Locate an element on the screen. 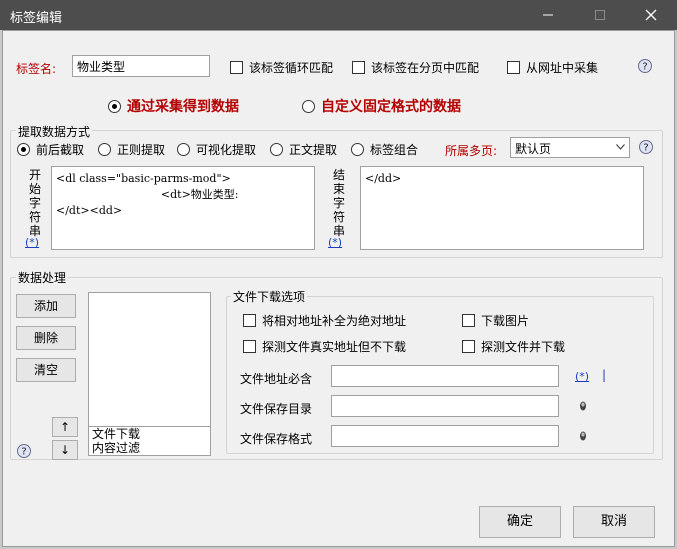 This screenshot has height=549, width=677. page-match-checkbox: 该标签在分页中匹配 is located at coordinates (415, 67).